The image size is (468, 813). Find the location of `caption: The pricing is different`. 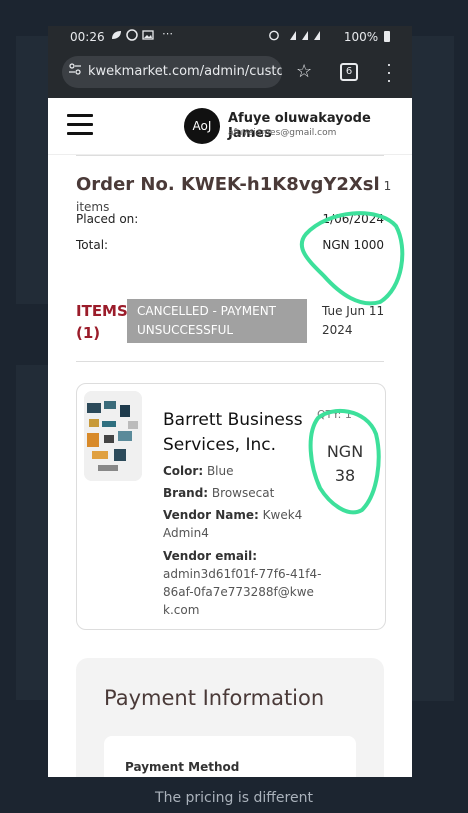

caption: The pricing is different is located at coordinates (234, 798).